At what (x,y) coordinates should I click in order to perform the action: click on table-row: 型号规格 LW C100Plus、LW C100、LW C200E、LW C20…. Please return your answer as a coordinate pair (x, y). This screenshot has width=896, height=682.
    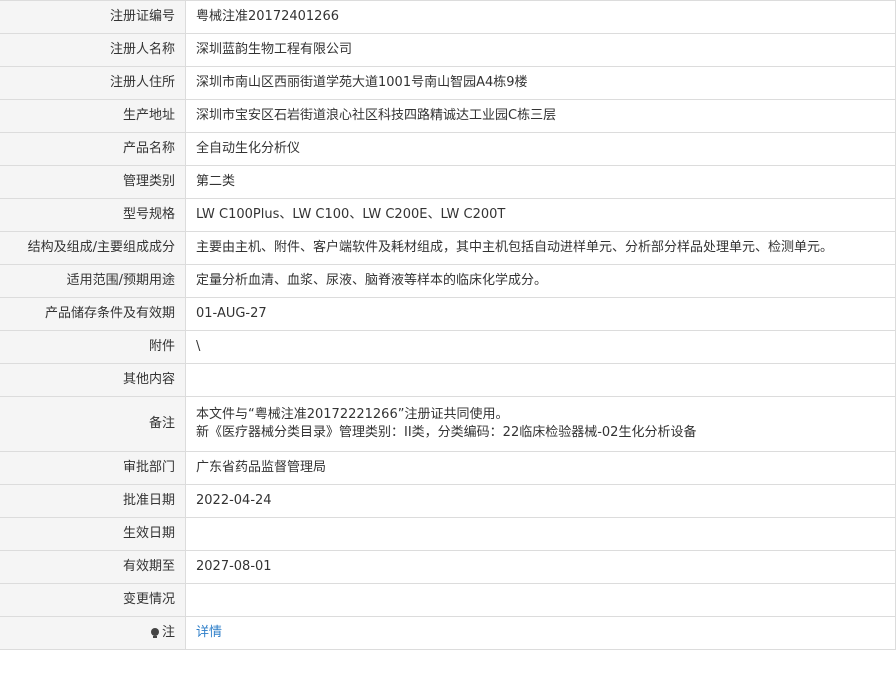
    Looking at the image, I should click on (448, 215).